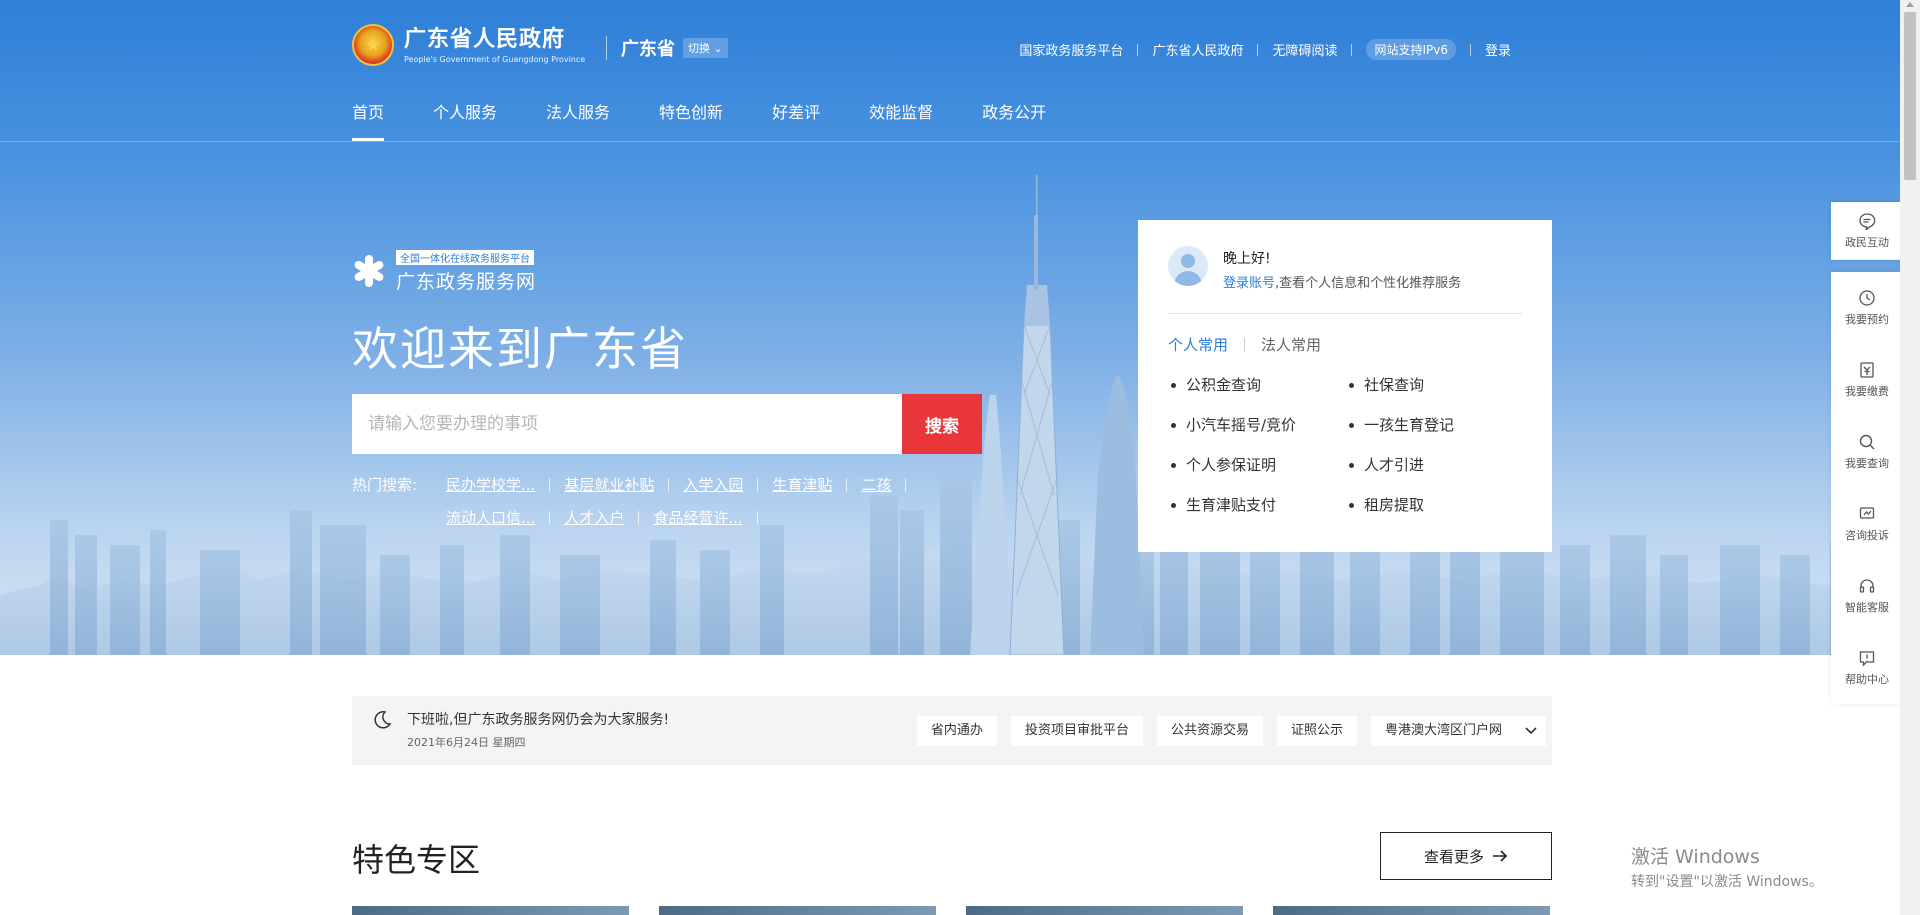 Image resolution: width=1920 pixels, height=915 pixels. I want to click on arrow-right-icon, so click(1500, 856).